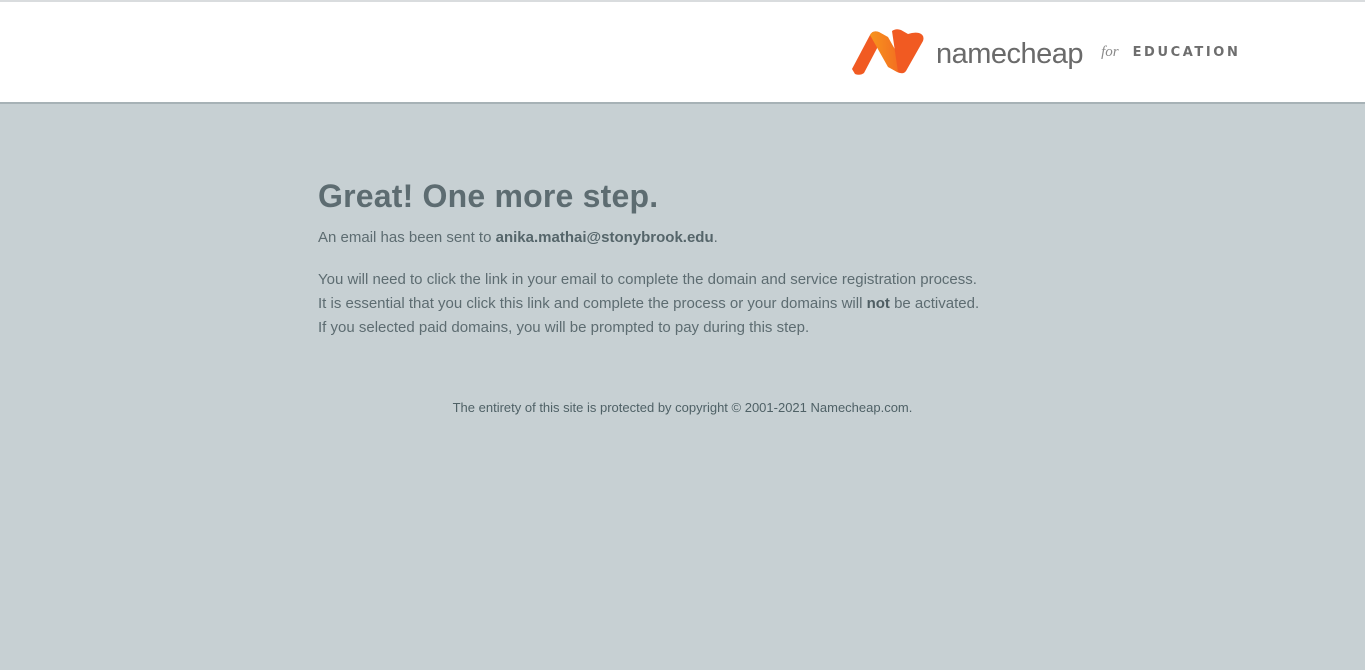  What do you see at coordinates (407, 237) in the screenshot?
I see `email-sent-prefix: An email has been sent to` at bounding box center [407, 237].